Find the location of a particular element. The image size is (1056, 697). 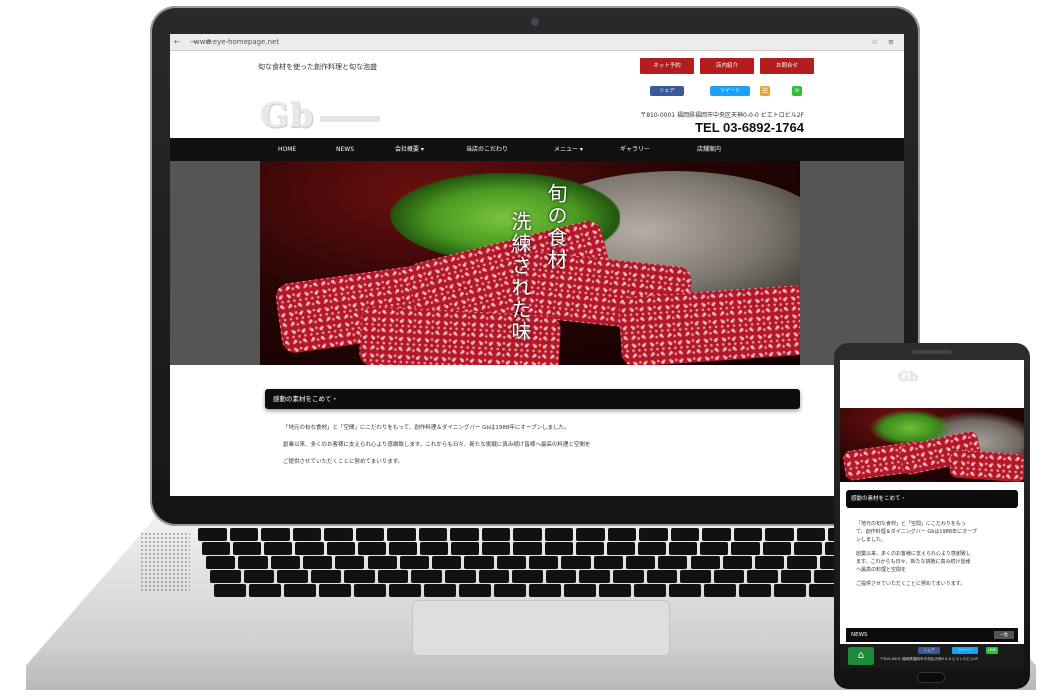

phone-section-heading: 感動の素材をこめて・ is located at coordinates (932, 499).